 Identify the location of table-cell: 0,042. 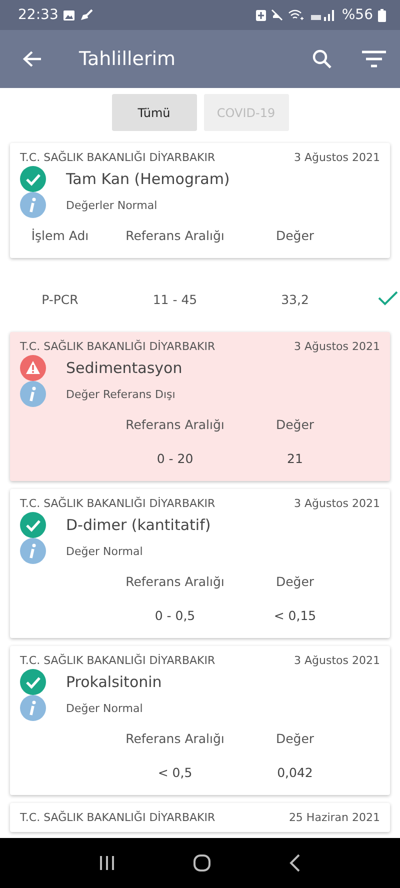
(295, 772).